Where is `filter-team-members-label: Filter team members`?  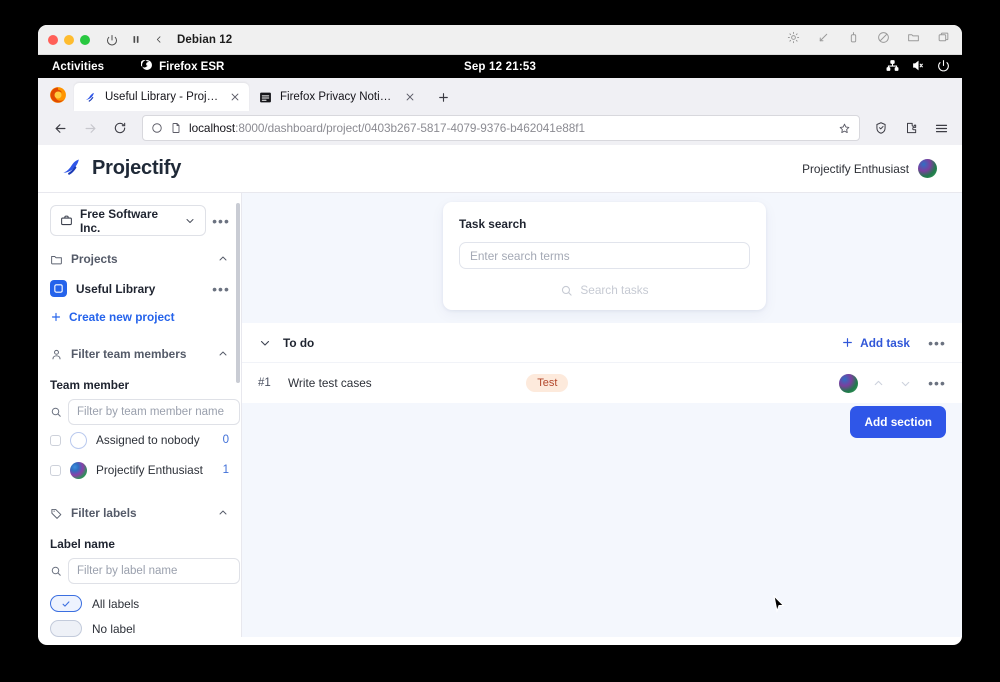
filter-team-members-label: Filter team members is located at coordinates (129, 354).